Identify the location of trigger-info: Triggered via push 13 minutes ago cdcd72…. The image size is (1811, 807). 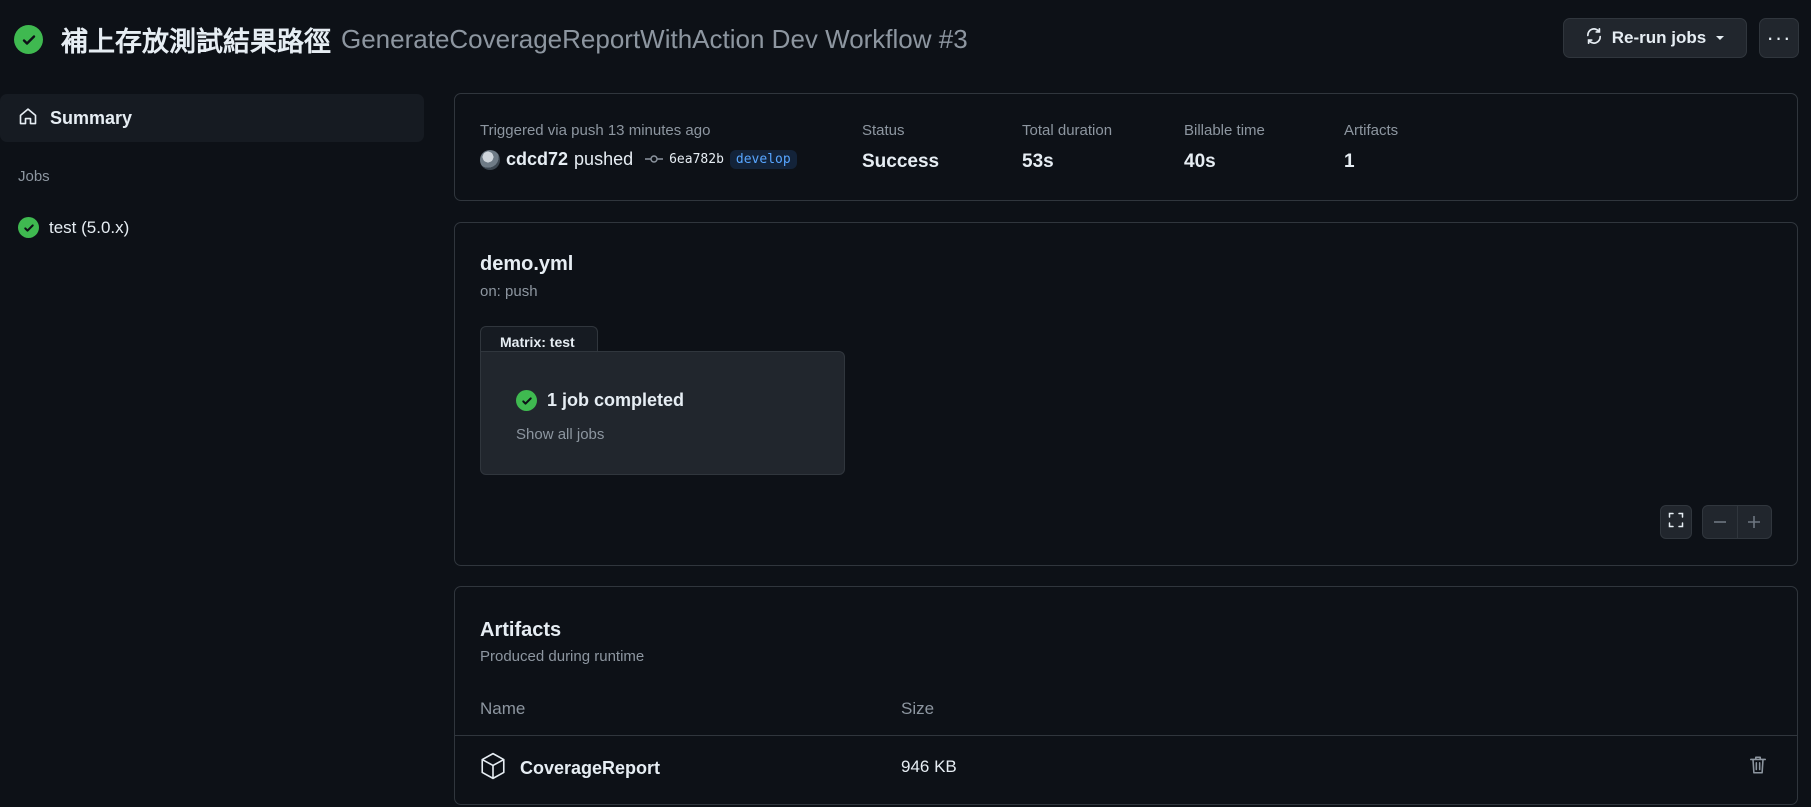
(638, 146).